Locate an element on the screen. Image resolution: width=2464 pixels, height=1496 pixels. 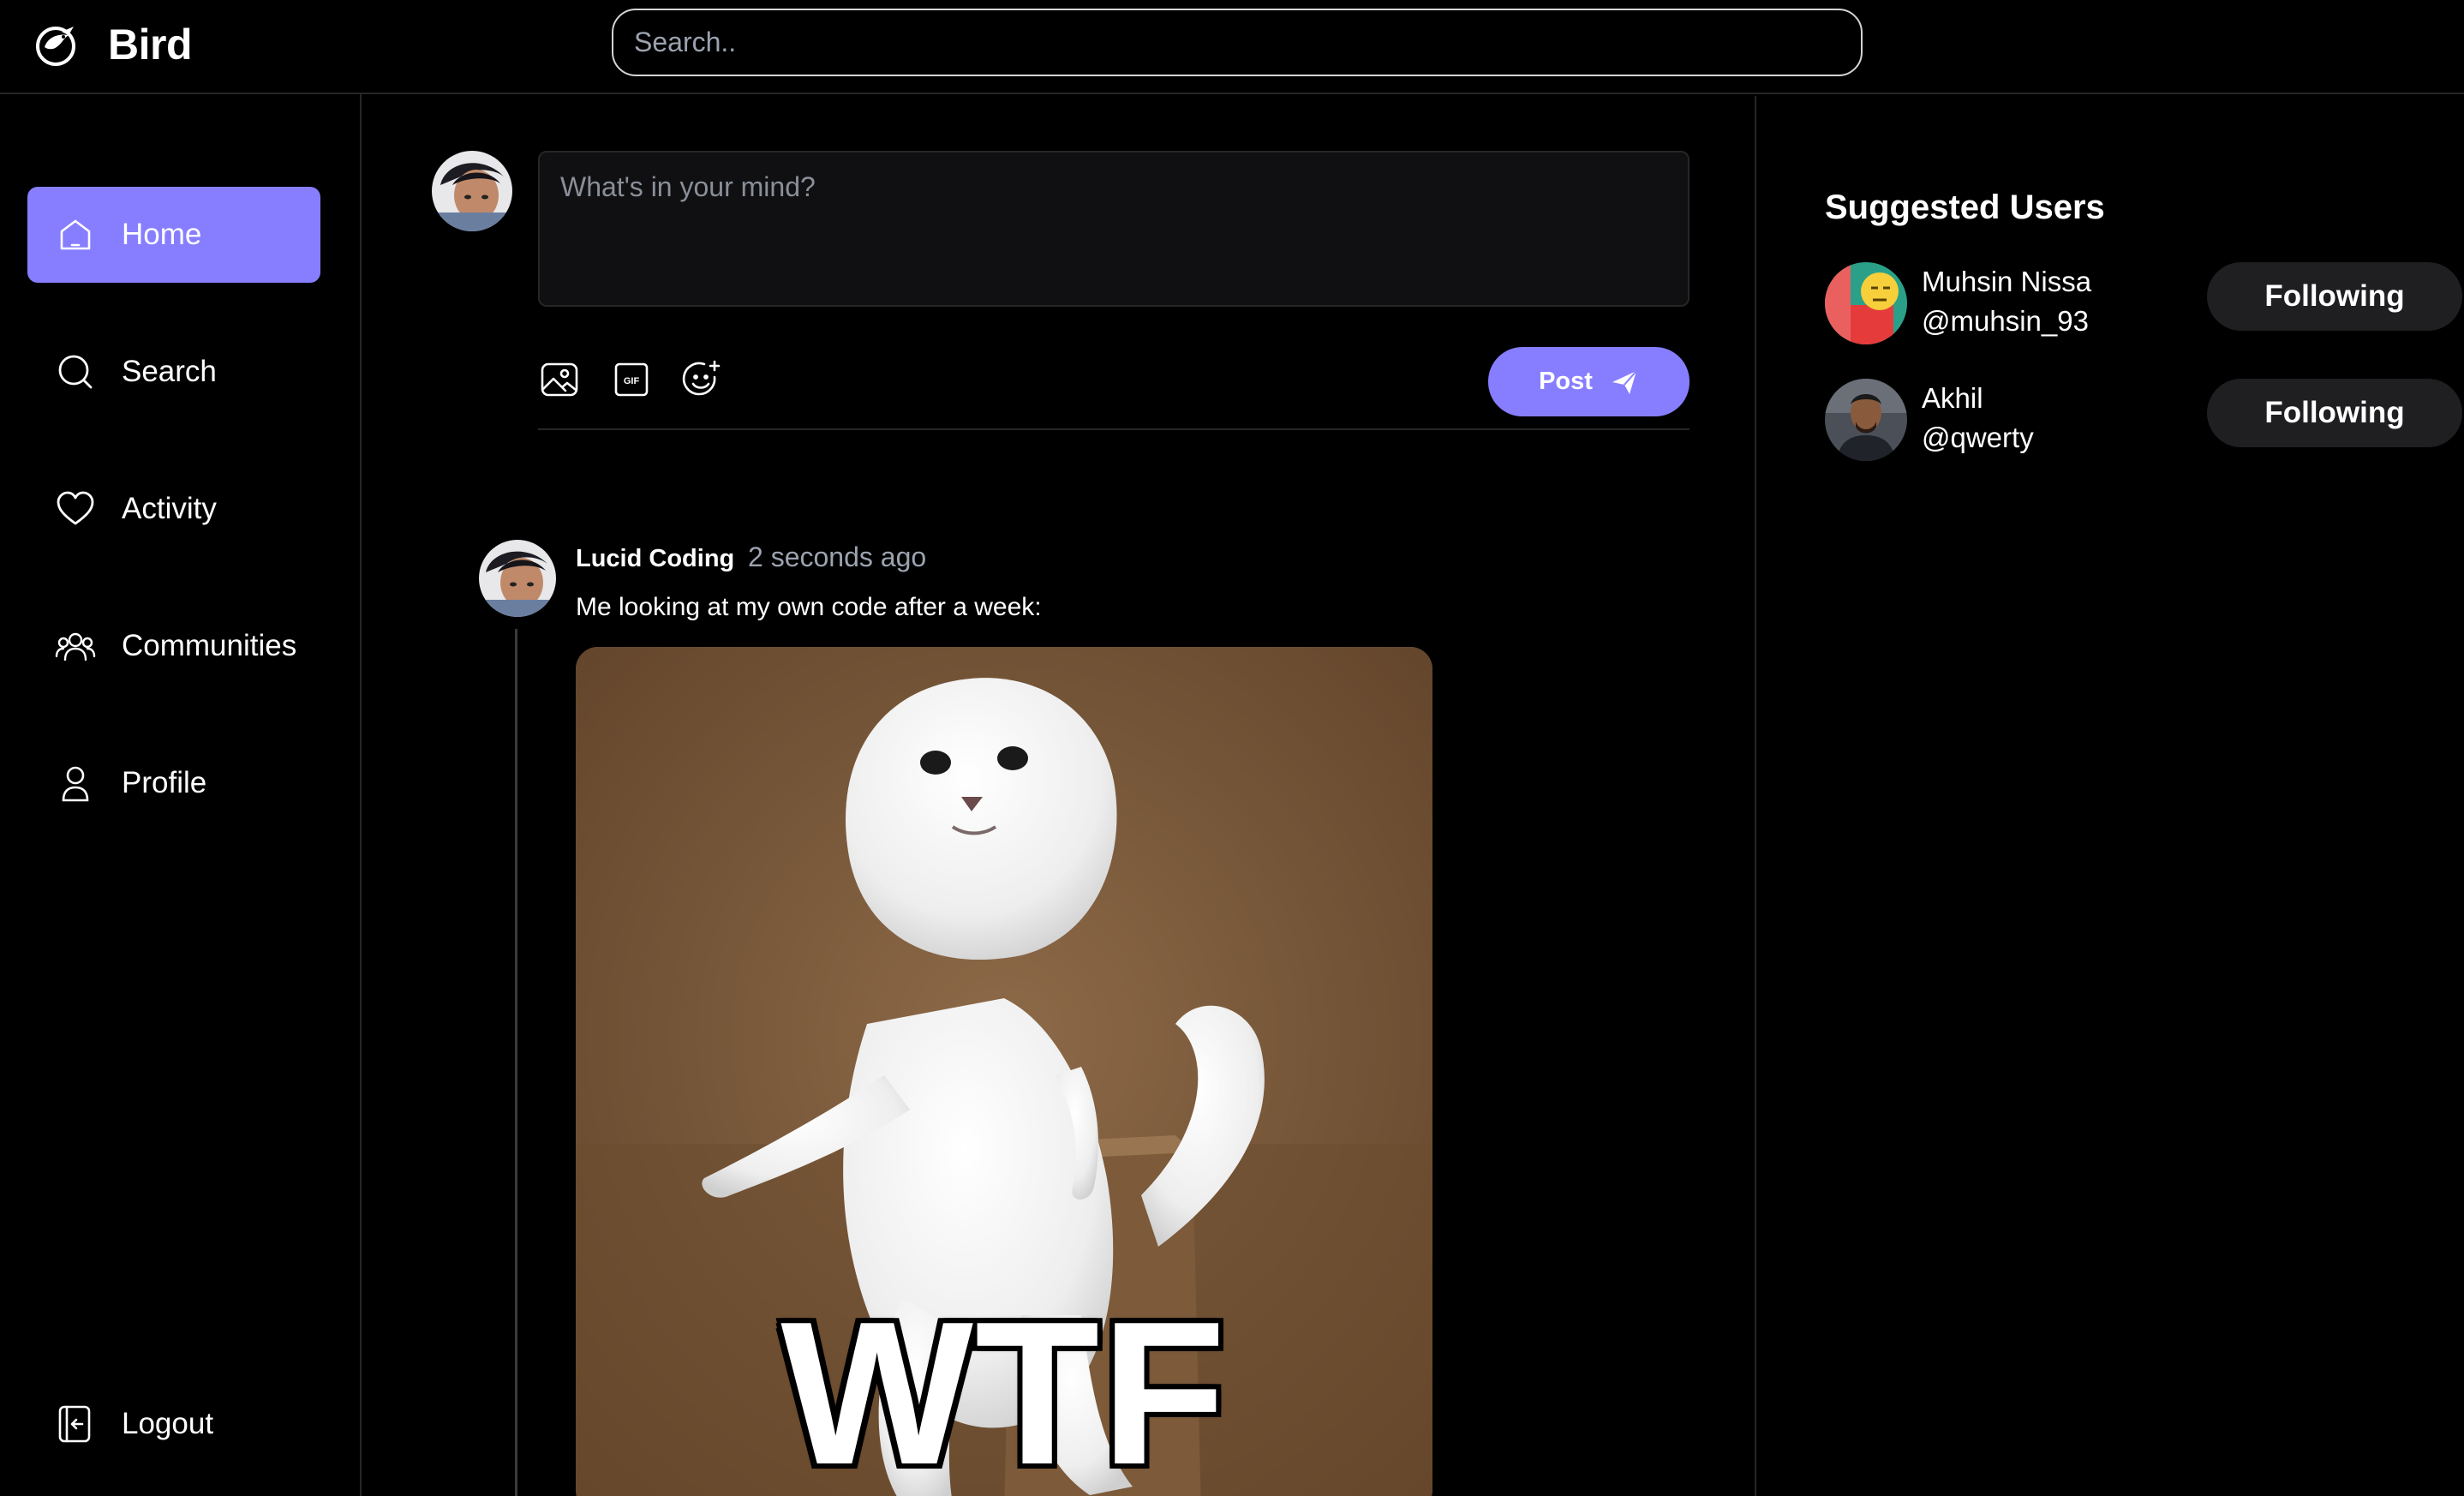
post-author-avatar is located at coordinates (517, 578).